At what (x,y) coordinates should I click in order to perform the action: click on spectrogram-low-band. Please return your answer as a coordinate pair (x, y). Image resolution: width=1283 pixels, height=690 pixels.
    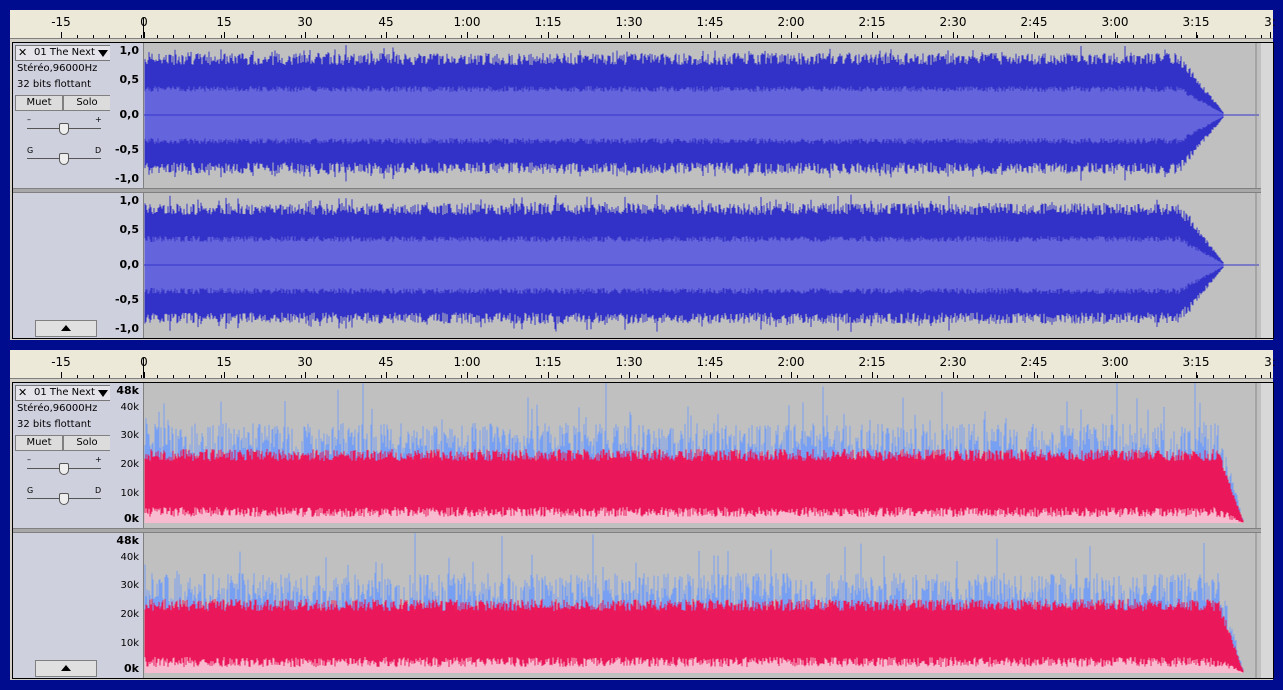
    Looking at the image, I should click on (694, 515).